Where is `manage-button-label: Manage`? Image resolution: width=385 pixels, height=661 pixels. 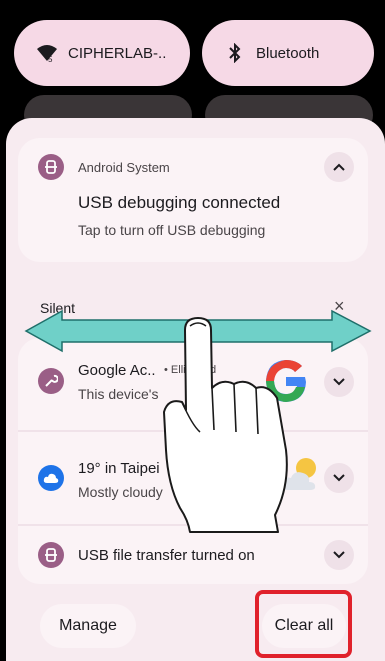
manage-button-label: Manage is located at coordinates (88, 625).